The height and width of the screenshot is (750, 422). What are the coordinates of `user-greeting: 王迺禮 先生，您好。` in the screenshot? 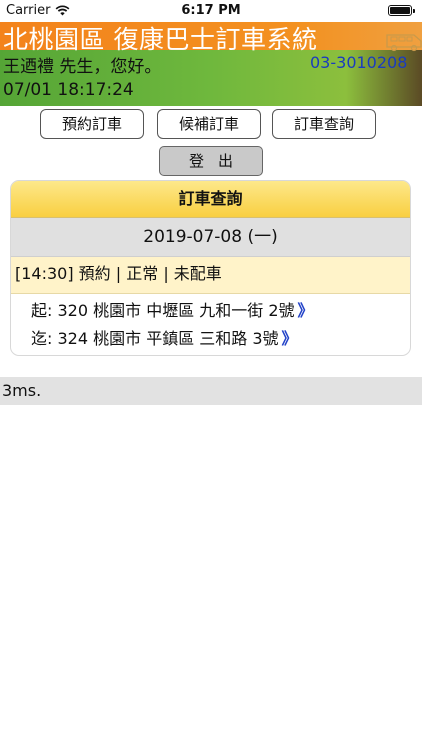 It's located at (82, 67).